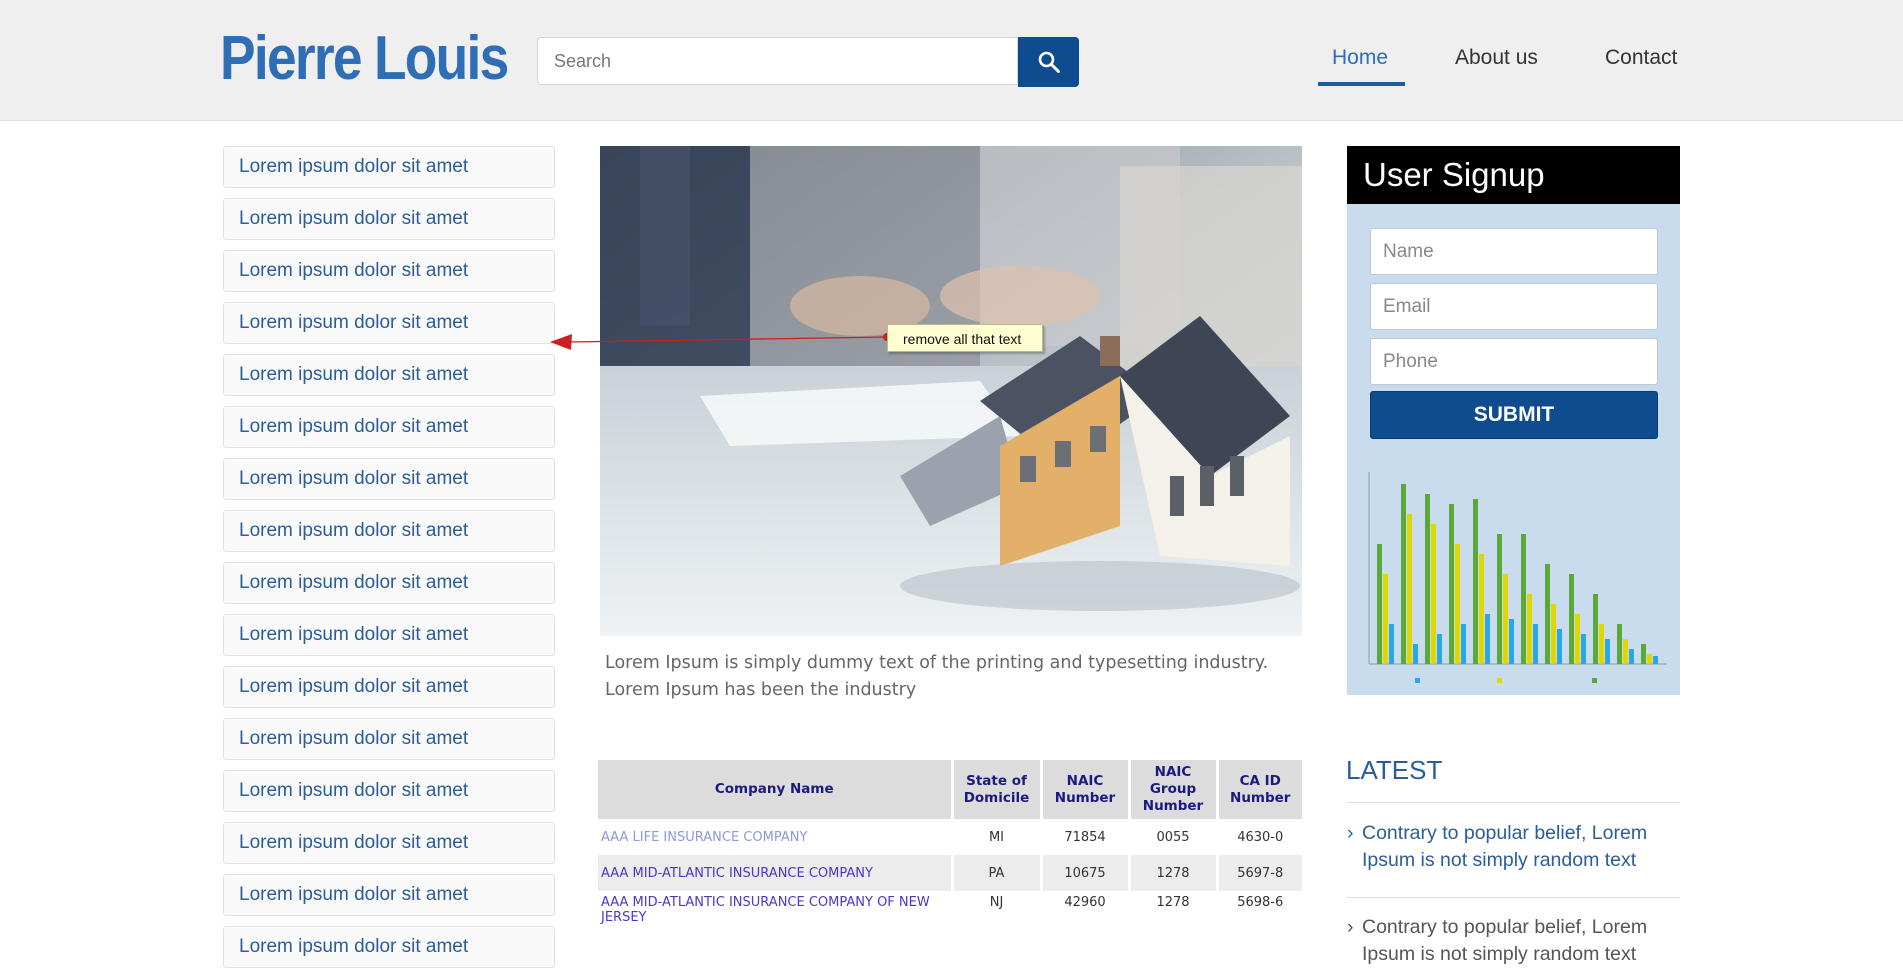 This screenshot has width=1903, height=968. I want to click on table-cell: 0055, so click(1174, 837).